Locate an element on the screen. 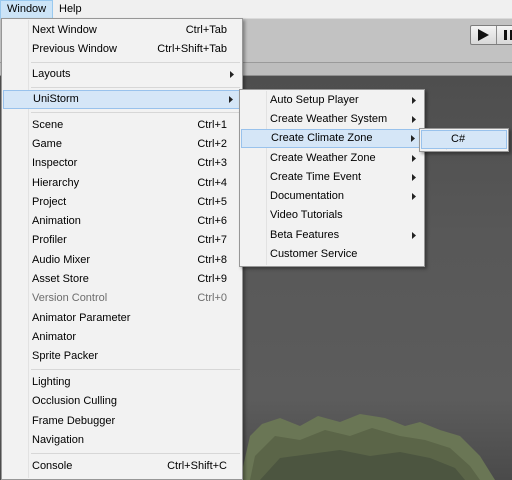  menu-item-label: Documentation is located at coordinates (307, 196).